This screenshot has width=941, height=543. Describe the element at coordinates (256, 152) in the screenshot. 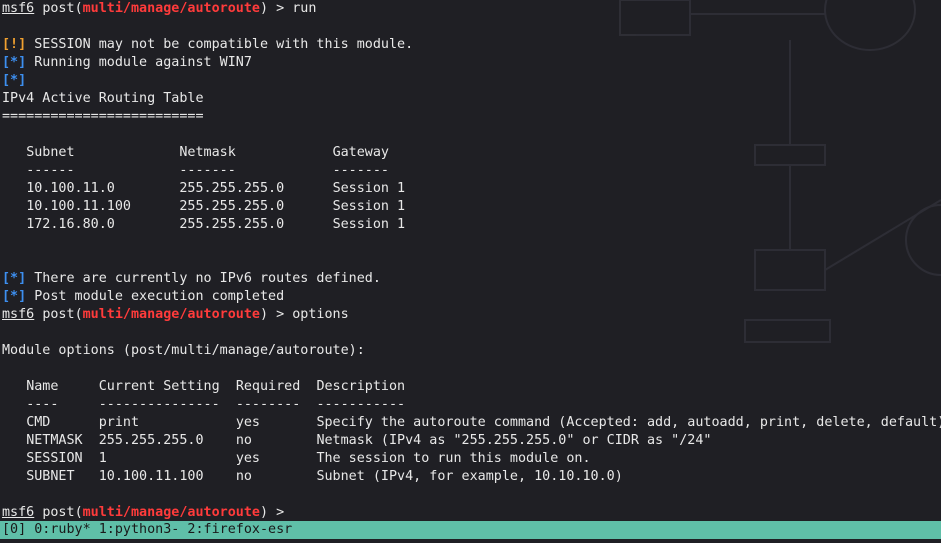

I see `table-cell: Netmask` at that location.